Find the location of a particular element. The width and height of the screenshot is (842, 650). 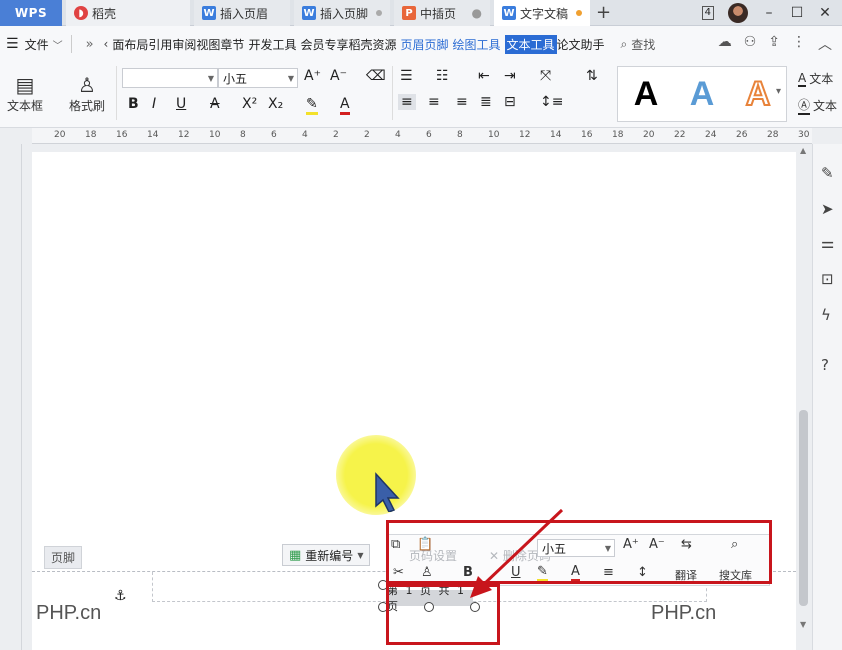

help-icon: ? is located at coordinates (825, 365).